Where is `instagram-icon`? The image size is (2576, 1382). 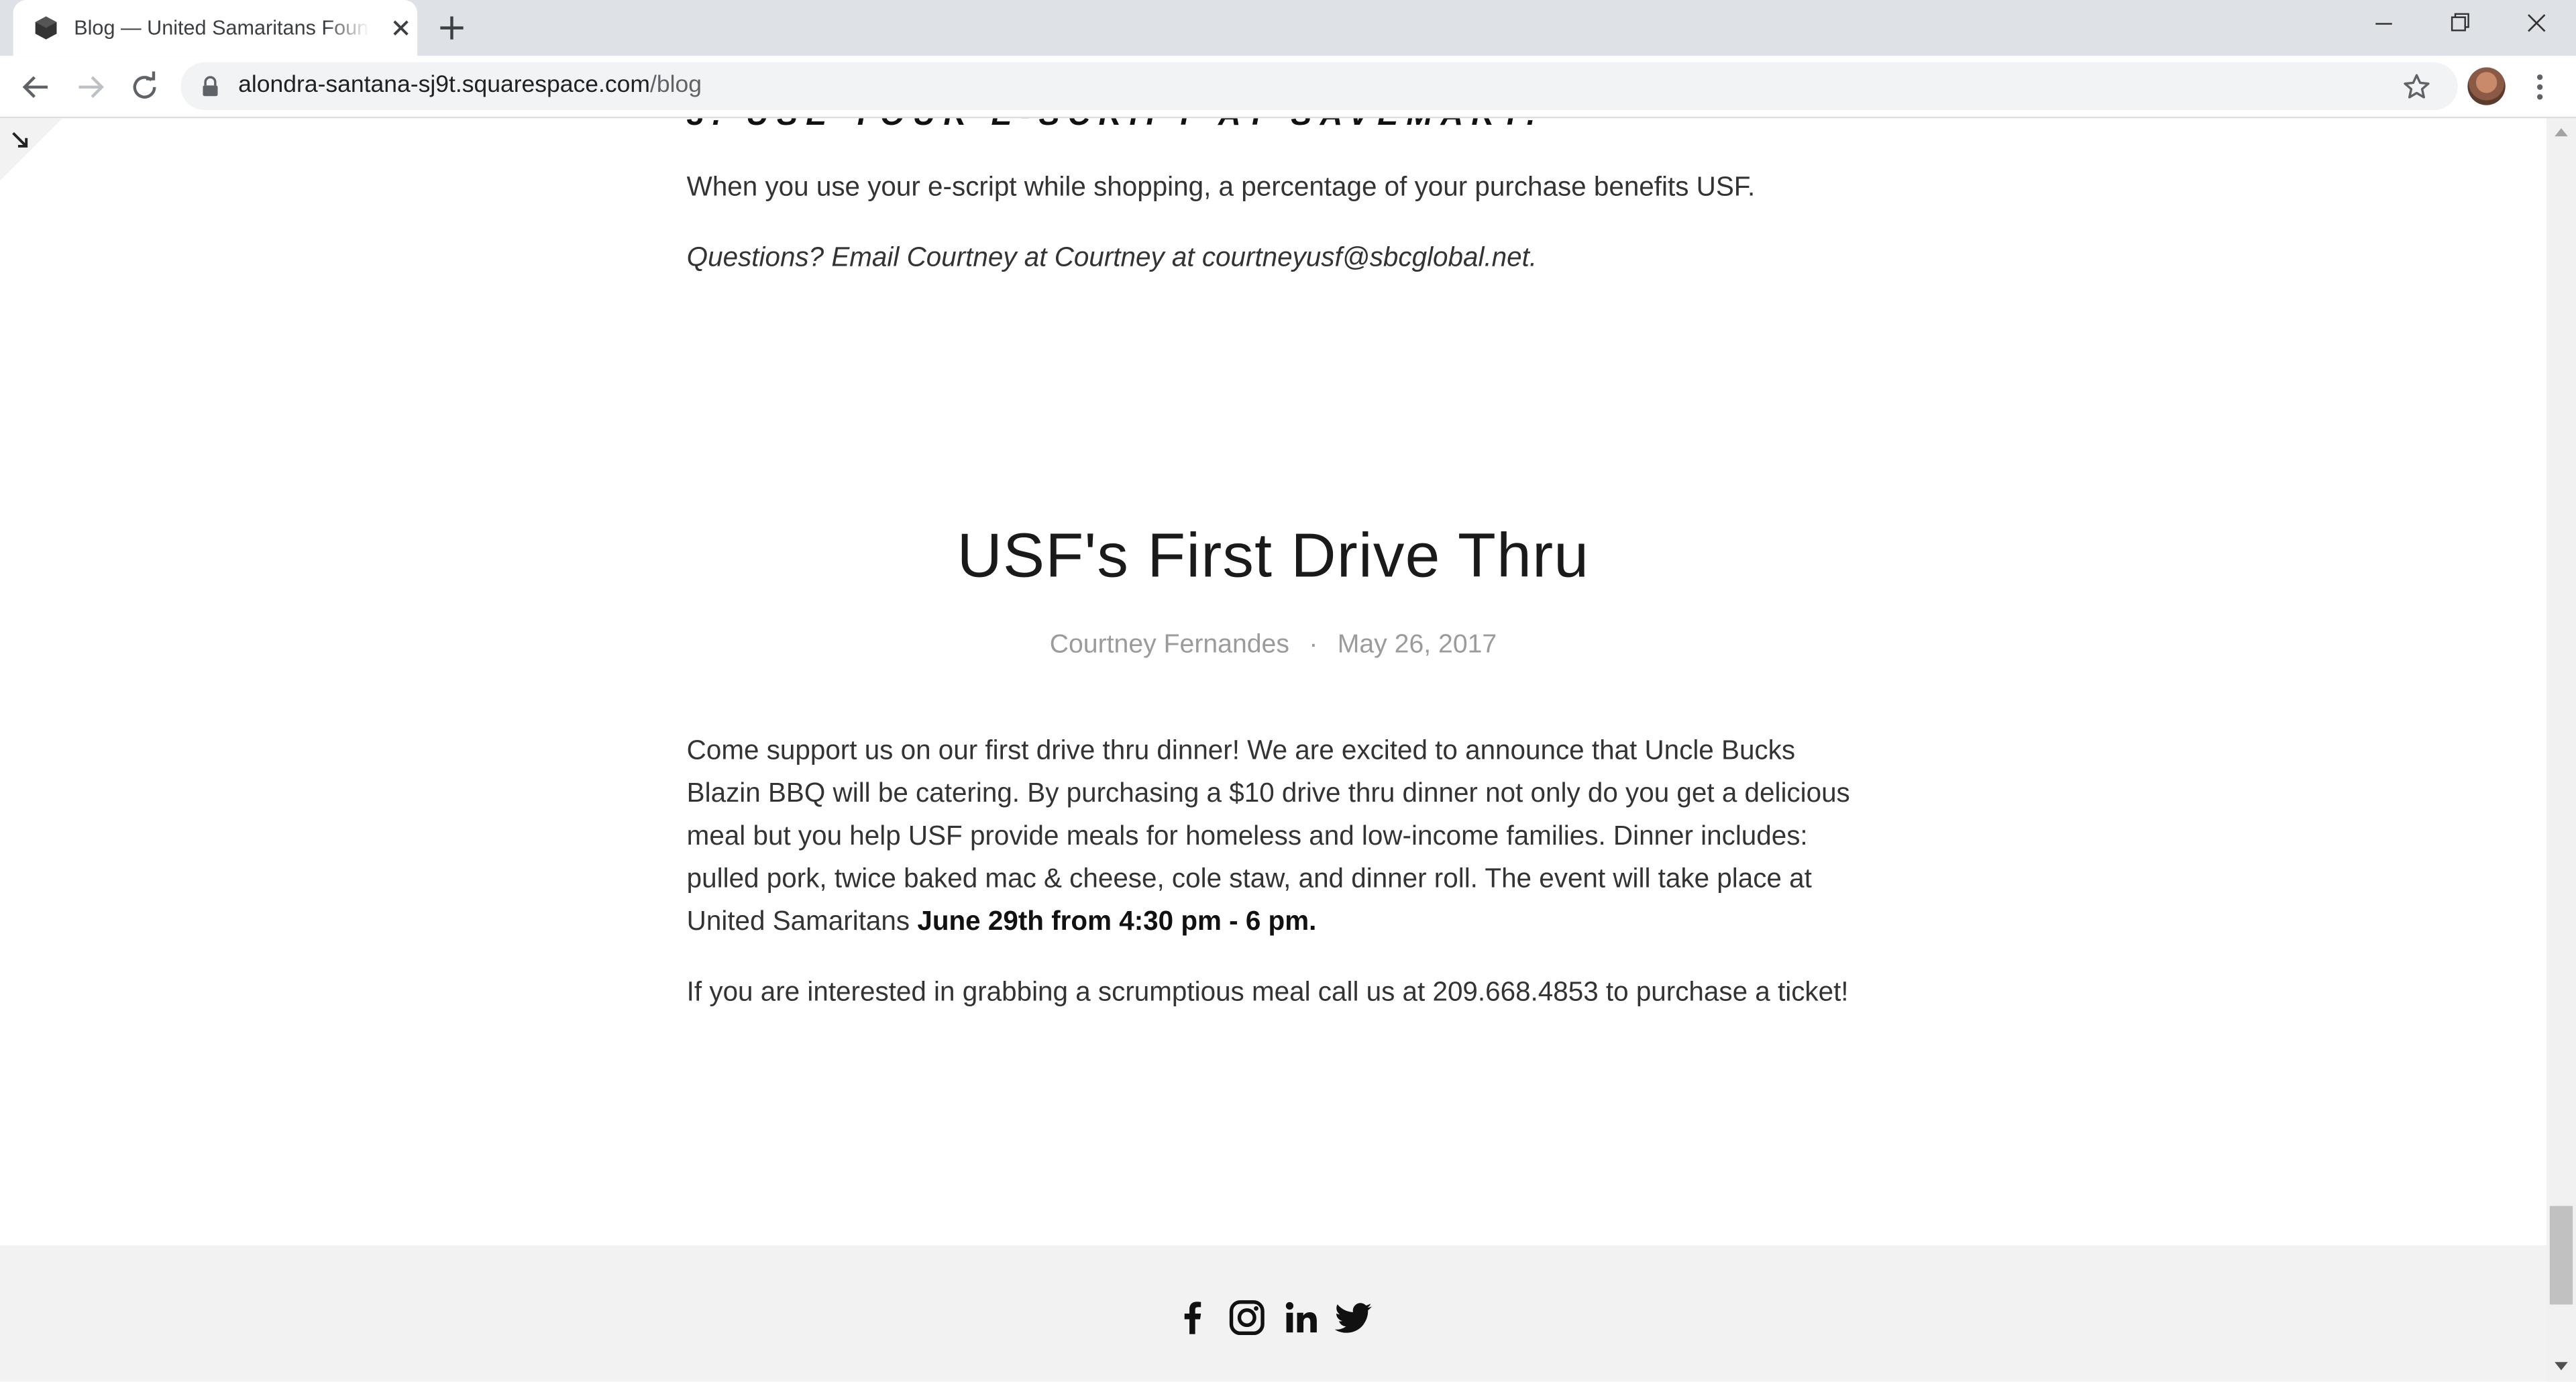 instagram-icon is located at coordinates (1247, 1318).